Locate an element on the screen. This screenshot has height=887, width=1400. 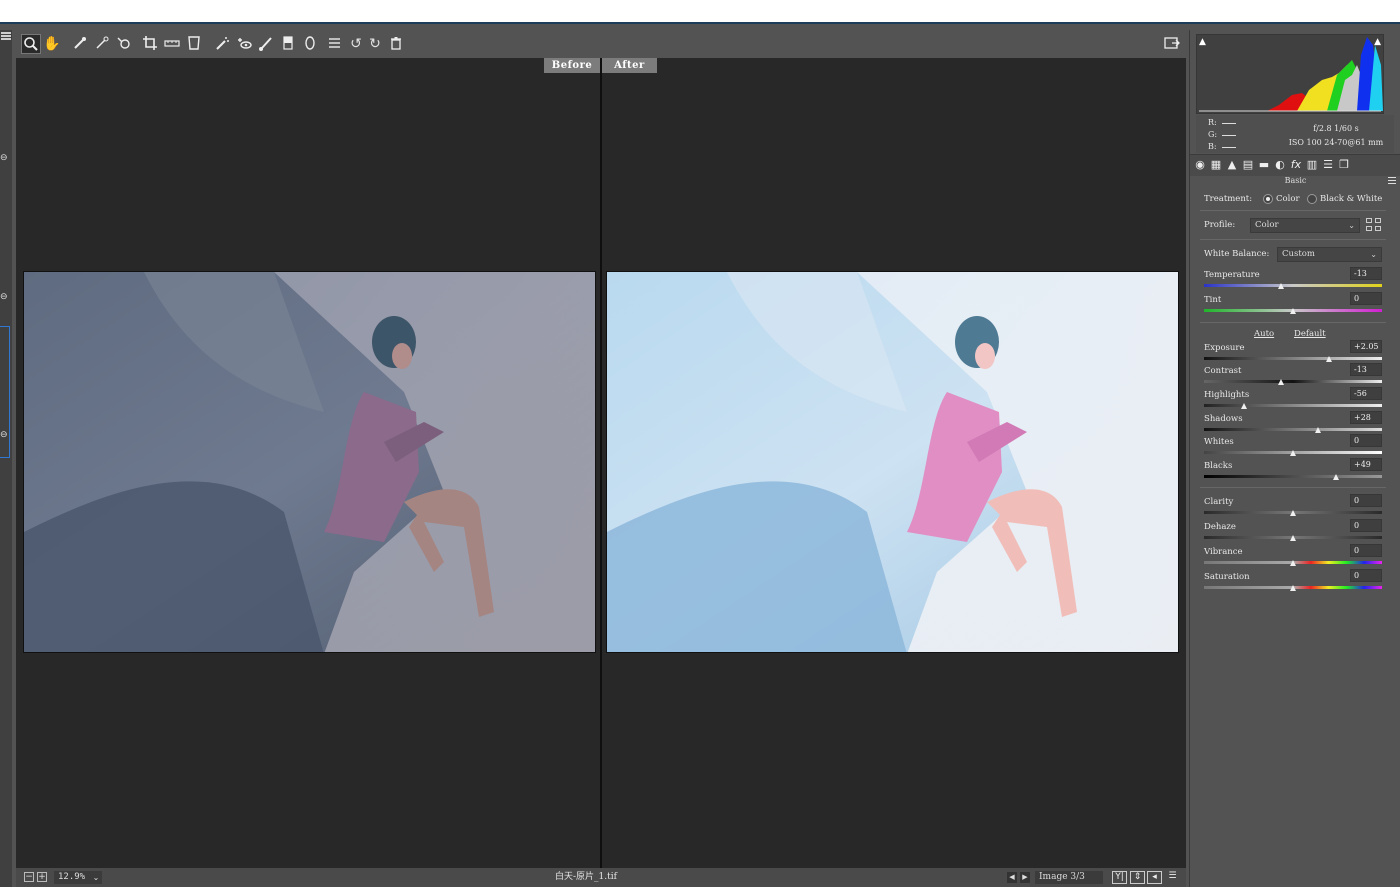
clarity-value: 0 is located at coordinates (1366, 500).